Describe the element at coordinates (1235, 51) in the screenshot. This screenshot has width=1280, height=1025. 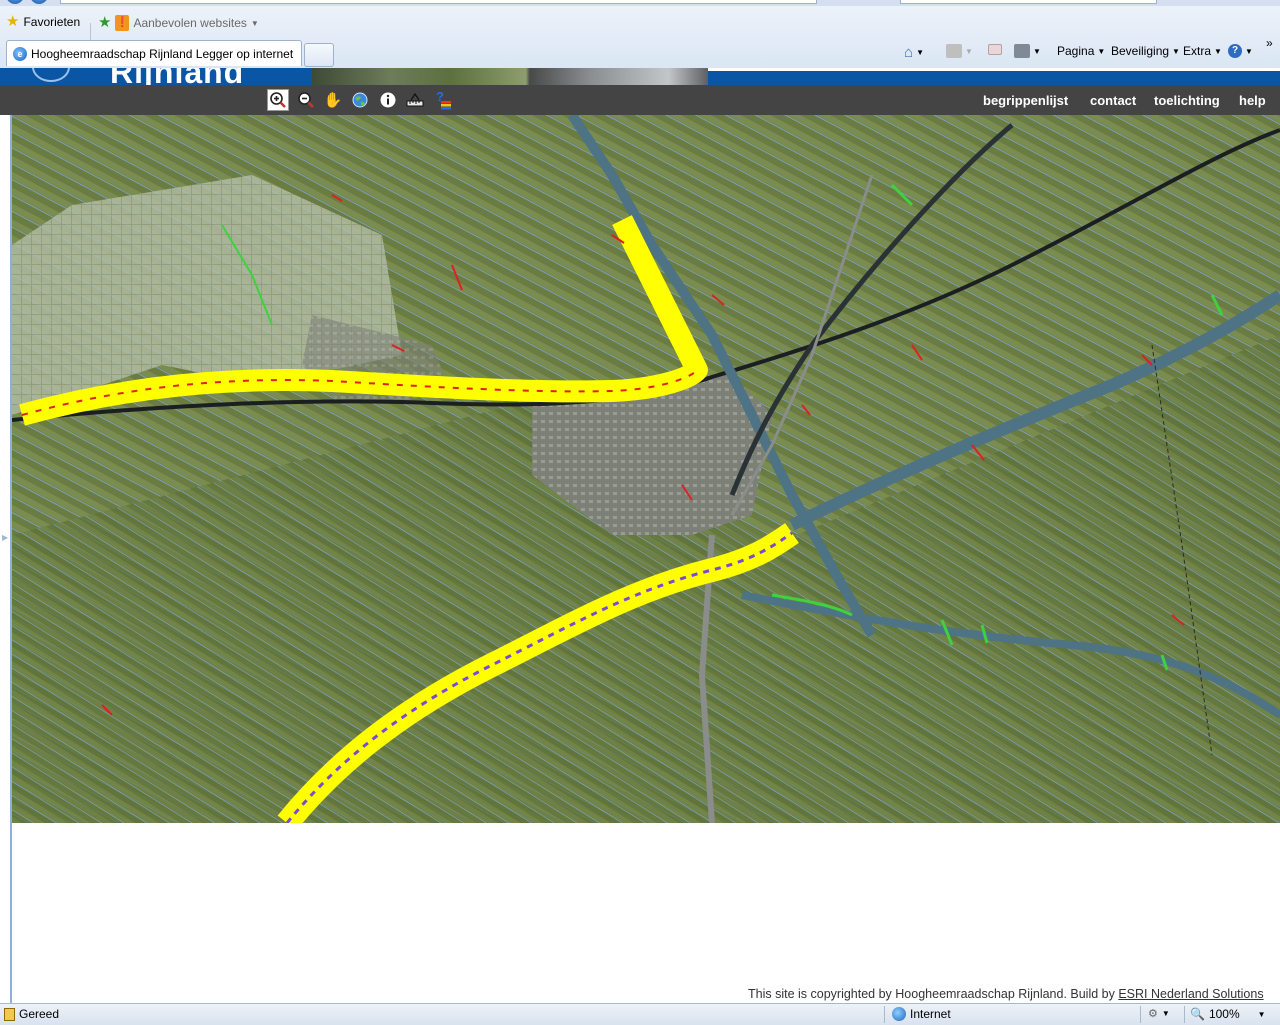
I see `help-icon: ?` at that location.